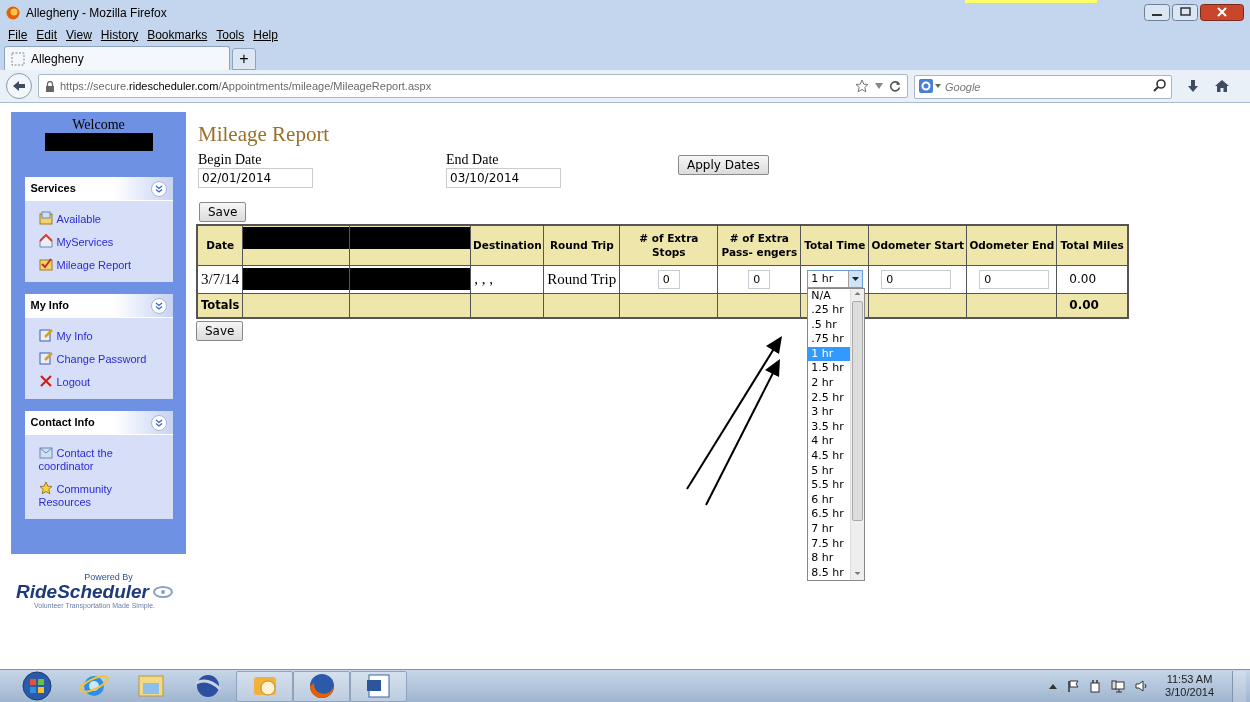 Image resolution: width=1250 pixels, height=702 pixels. I want to click on menu-item: History, so click(119, 34).